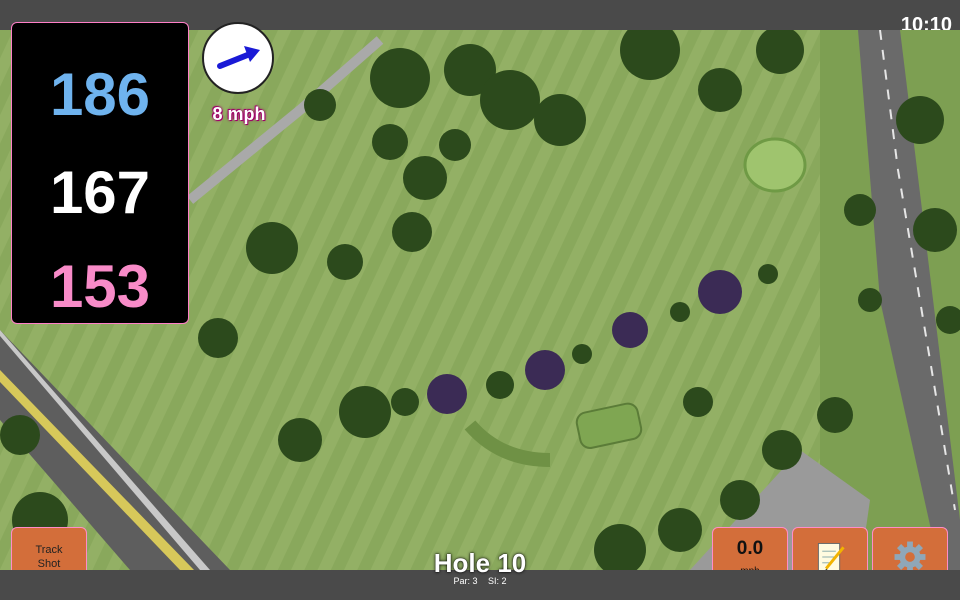 The height and width of the screenshot is (600, 960). I want to click on front-distance: 153, so click(100, 286).